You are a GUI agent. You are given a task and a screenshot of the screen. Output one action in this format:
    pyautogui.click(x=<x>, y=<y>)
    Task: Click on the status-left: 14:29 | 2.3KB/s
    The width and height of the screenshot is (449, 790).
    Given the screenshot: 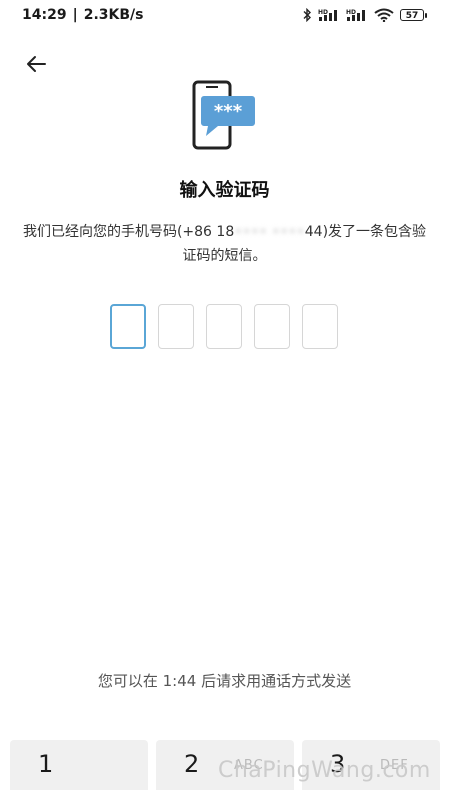 What is the action you would take?
    pyautogui.click(x=82, y=15)
    